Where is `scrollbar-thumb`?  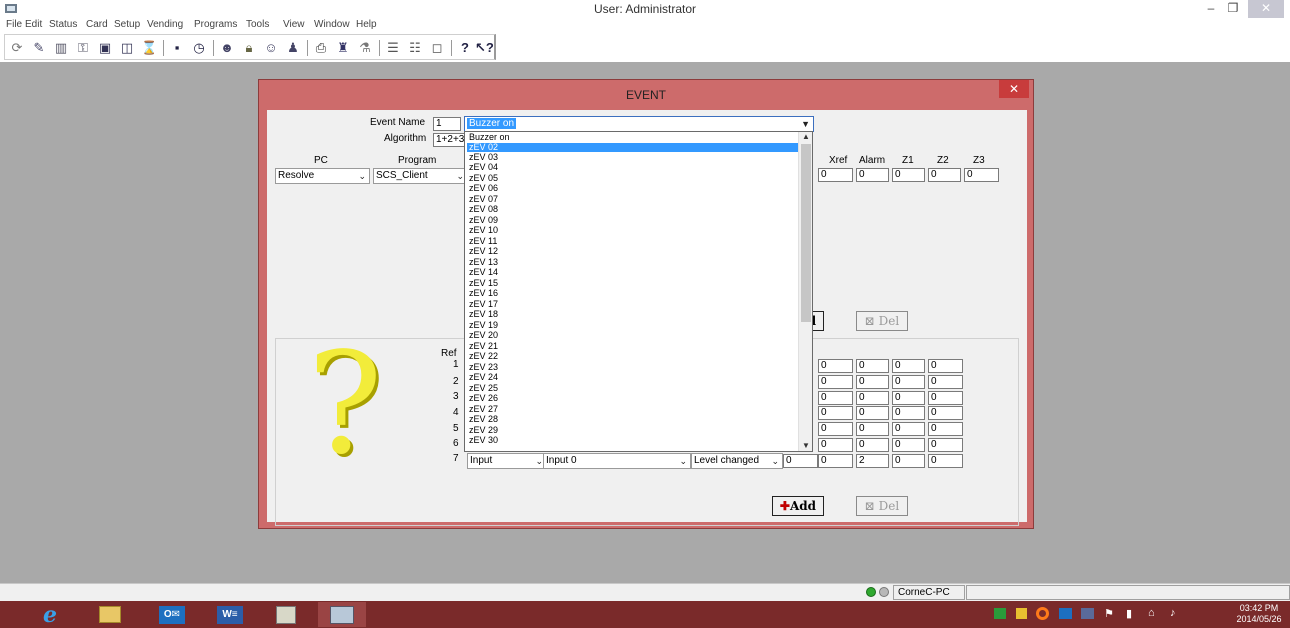 scrollbar-thumb is located at coordinates (806, 233).